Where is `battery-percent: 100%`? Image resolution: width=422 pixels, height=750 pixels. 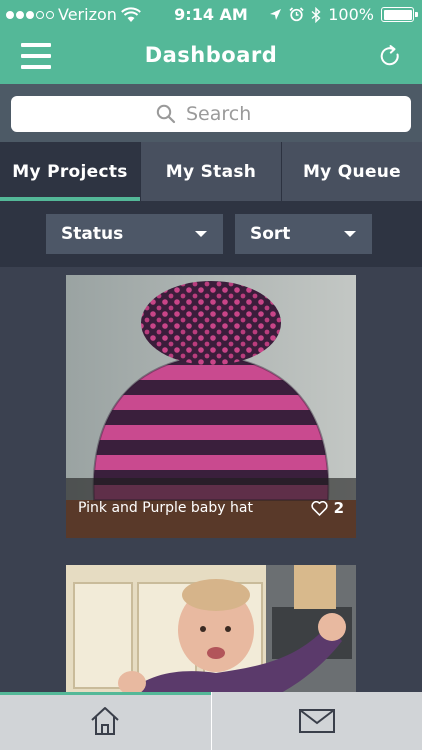 battery-percent: 100% is located at coordinates (351, 14).